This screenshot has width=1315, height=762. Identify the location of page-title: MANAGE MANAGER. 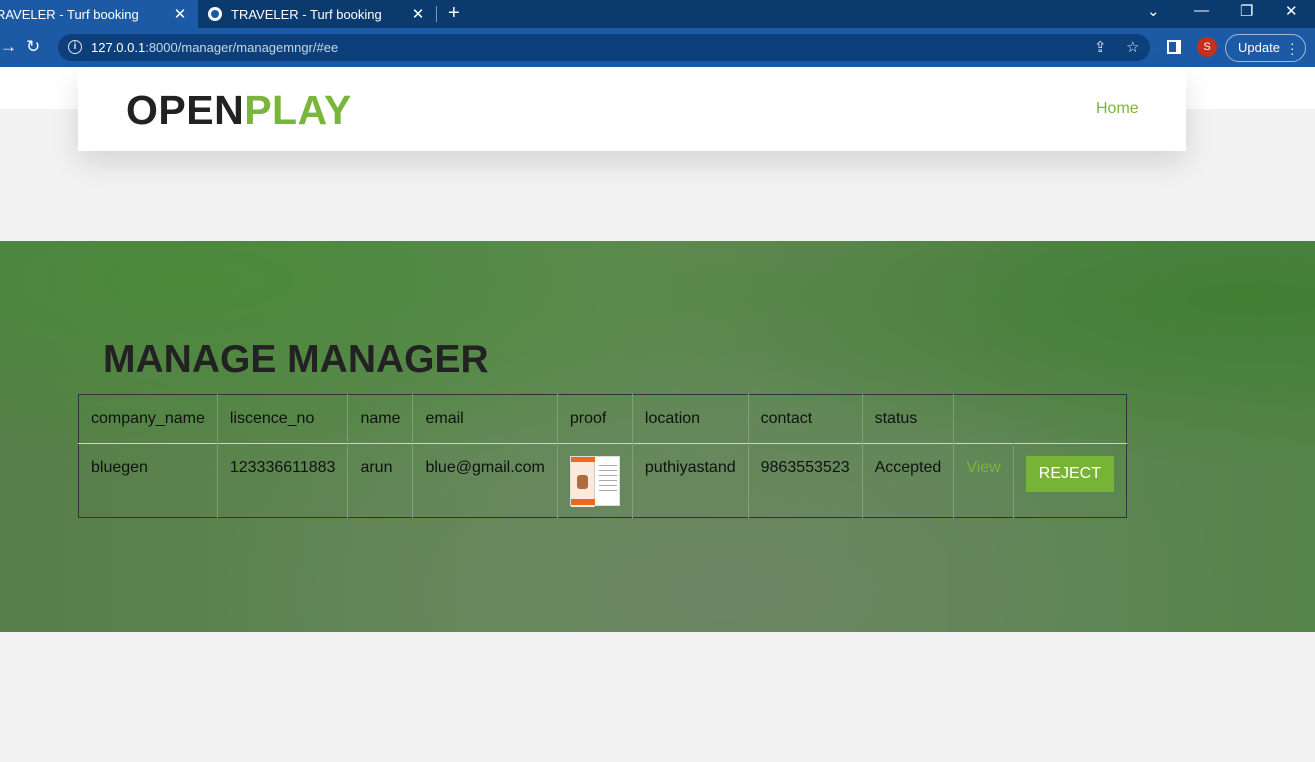
(296, 359).